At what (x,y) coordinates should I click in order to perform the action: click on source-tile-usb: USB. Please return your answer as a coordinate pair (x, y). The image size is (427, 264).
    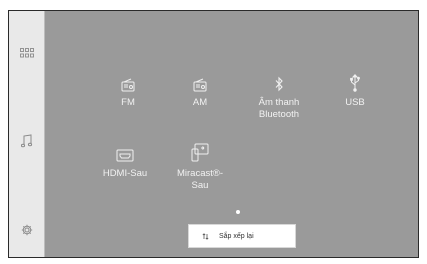
    Looking at the image, I should click on (355, 88).